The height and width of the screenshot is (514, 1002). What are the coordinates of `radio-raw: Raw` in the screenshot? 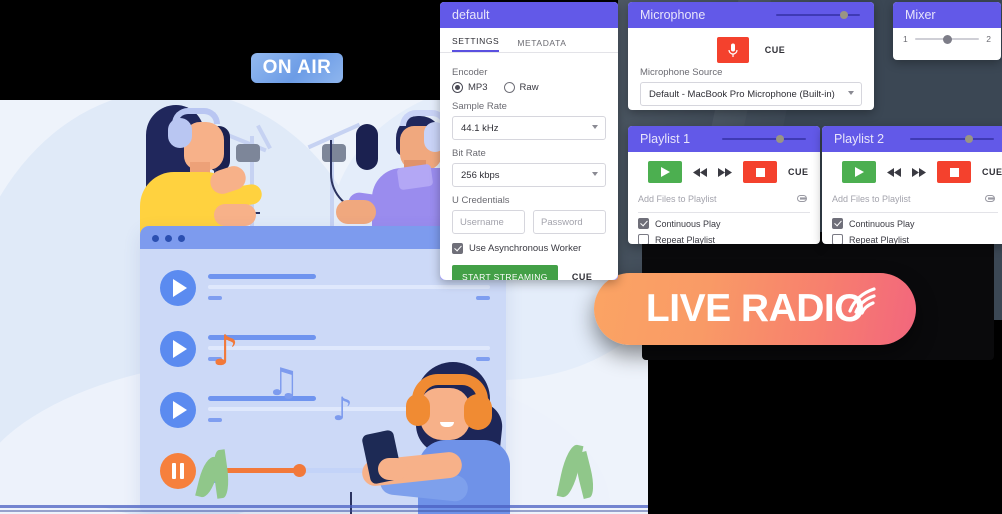 It's located at (521, 87).